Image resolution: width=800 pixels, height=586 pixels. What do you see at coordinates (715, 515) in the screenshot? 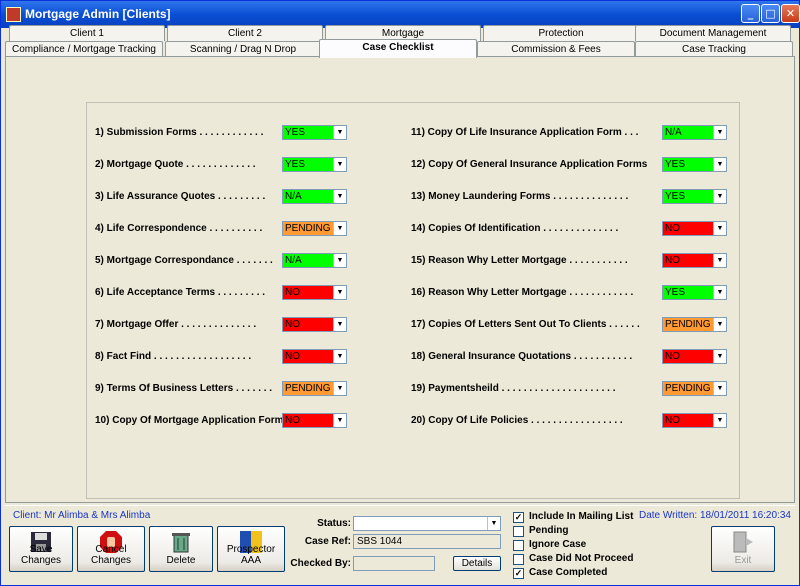
I see `date-written: Date Written: 18/01/2011 16:20:34` at bounding box center [715, 515].